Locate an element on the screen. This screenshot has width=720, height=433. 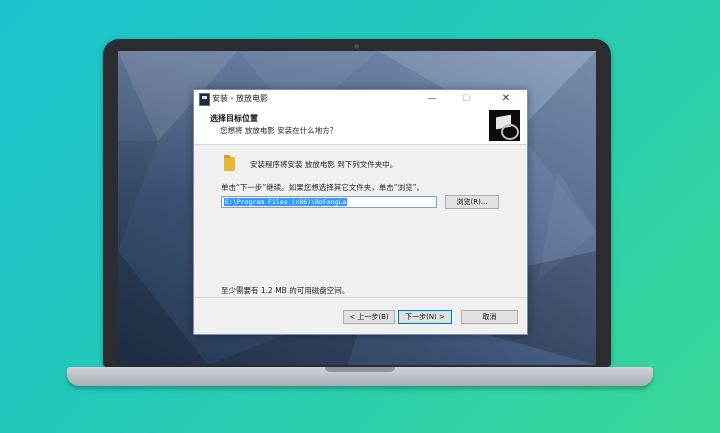
back-button: < 上一步(B) is located at coordinates (369, 317).